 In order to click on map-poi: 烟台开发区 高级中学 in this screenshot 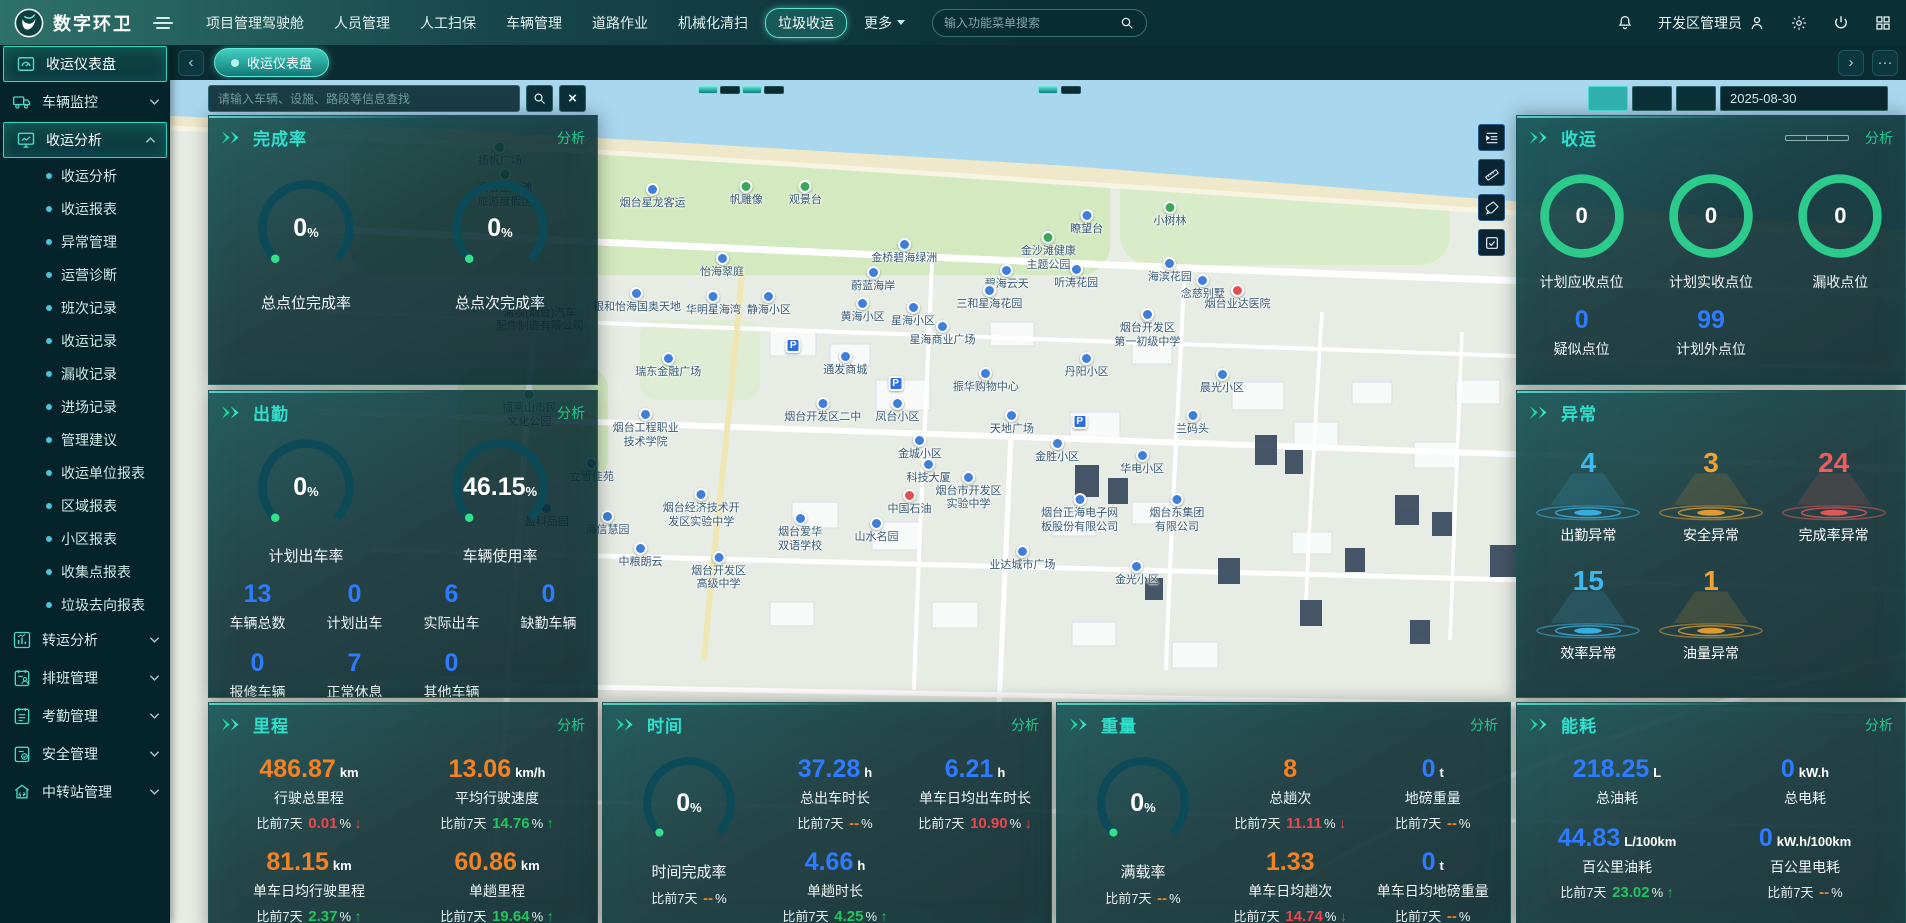, I will do `click(718, 571)`.